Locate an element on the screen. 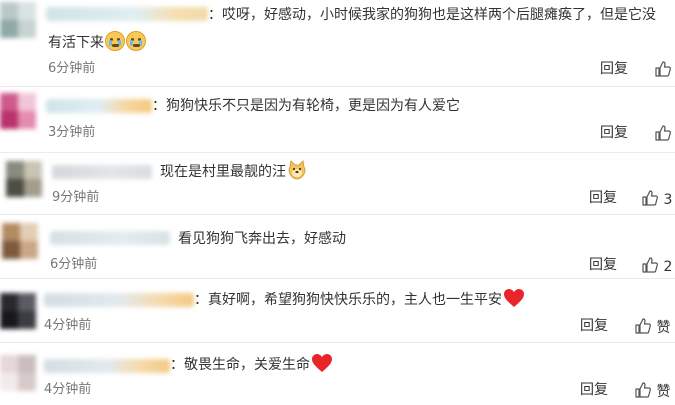 Image resolution: width=675 pixels, height=405 pixels. comment-text: ：狗狗快乐不只是因为有轮椅，更是因为有人爱它 is located at coordinates (306, 106).